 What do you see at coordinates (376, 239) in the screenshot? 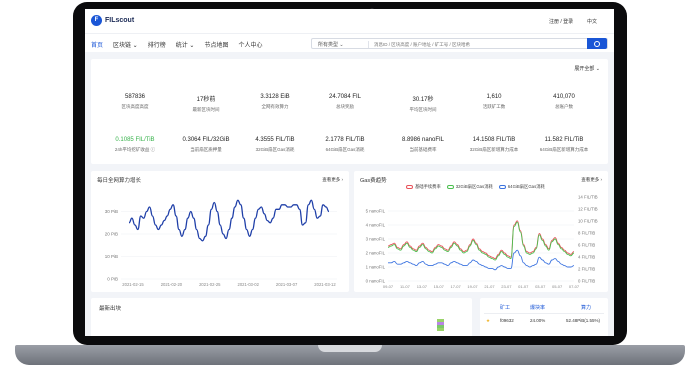
I see `y-left-tick-label: 3 nanoFIL` at bounding box center [376, 239].